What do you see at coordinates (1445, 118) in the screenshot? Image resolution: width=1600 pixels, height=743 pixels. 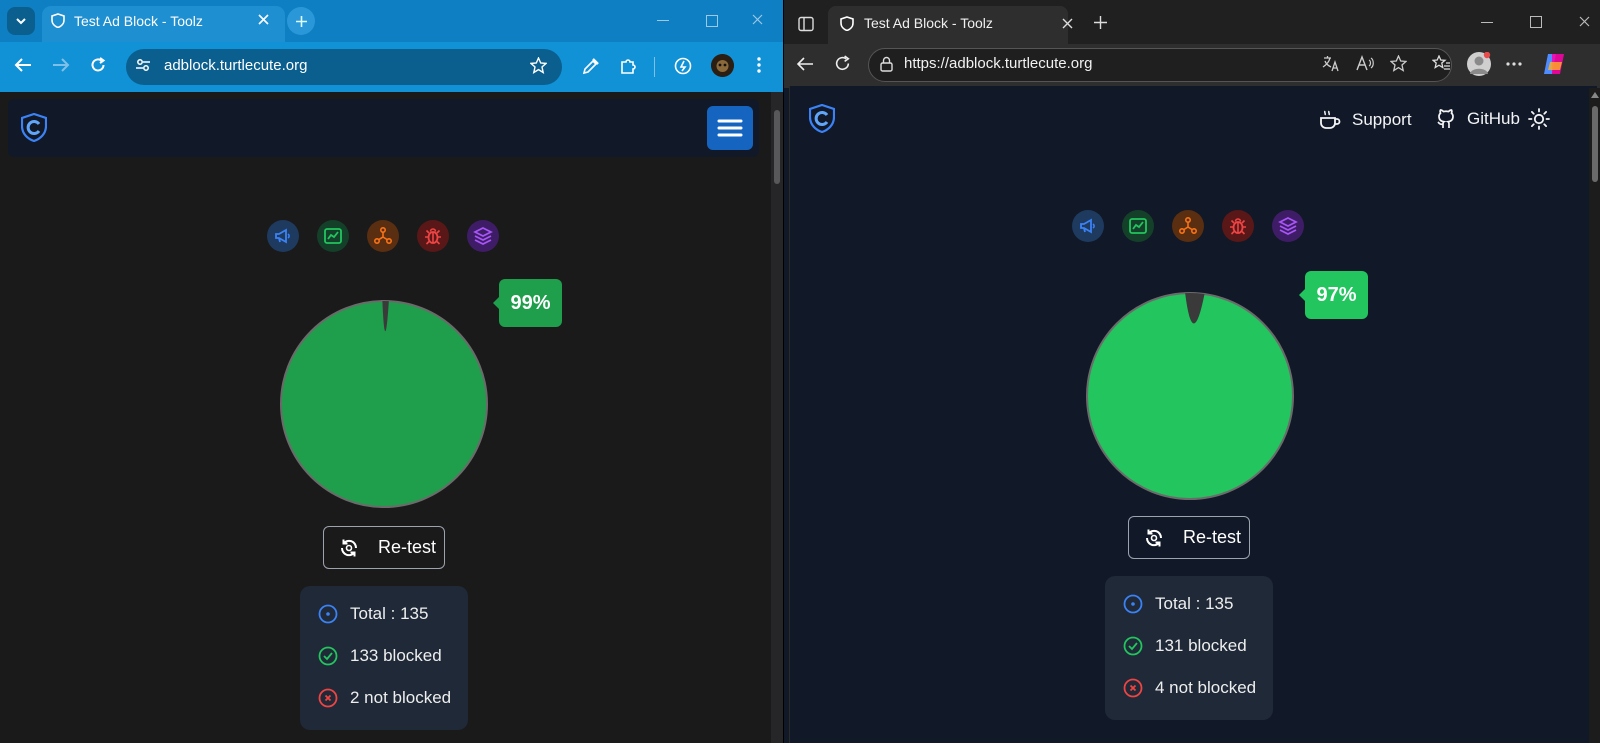 I see `github-icon` at bounding box center [1445, 118].